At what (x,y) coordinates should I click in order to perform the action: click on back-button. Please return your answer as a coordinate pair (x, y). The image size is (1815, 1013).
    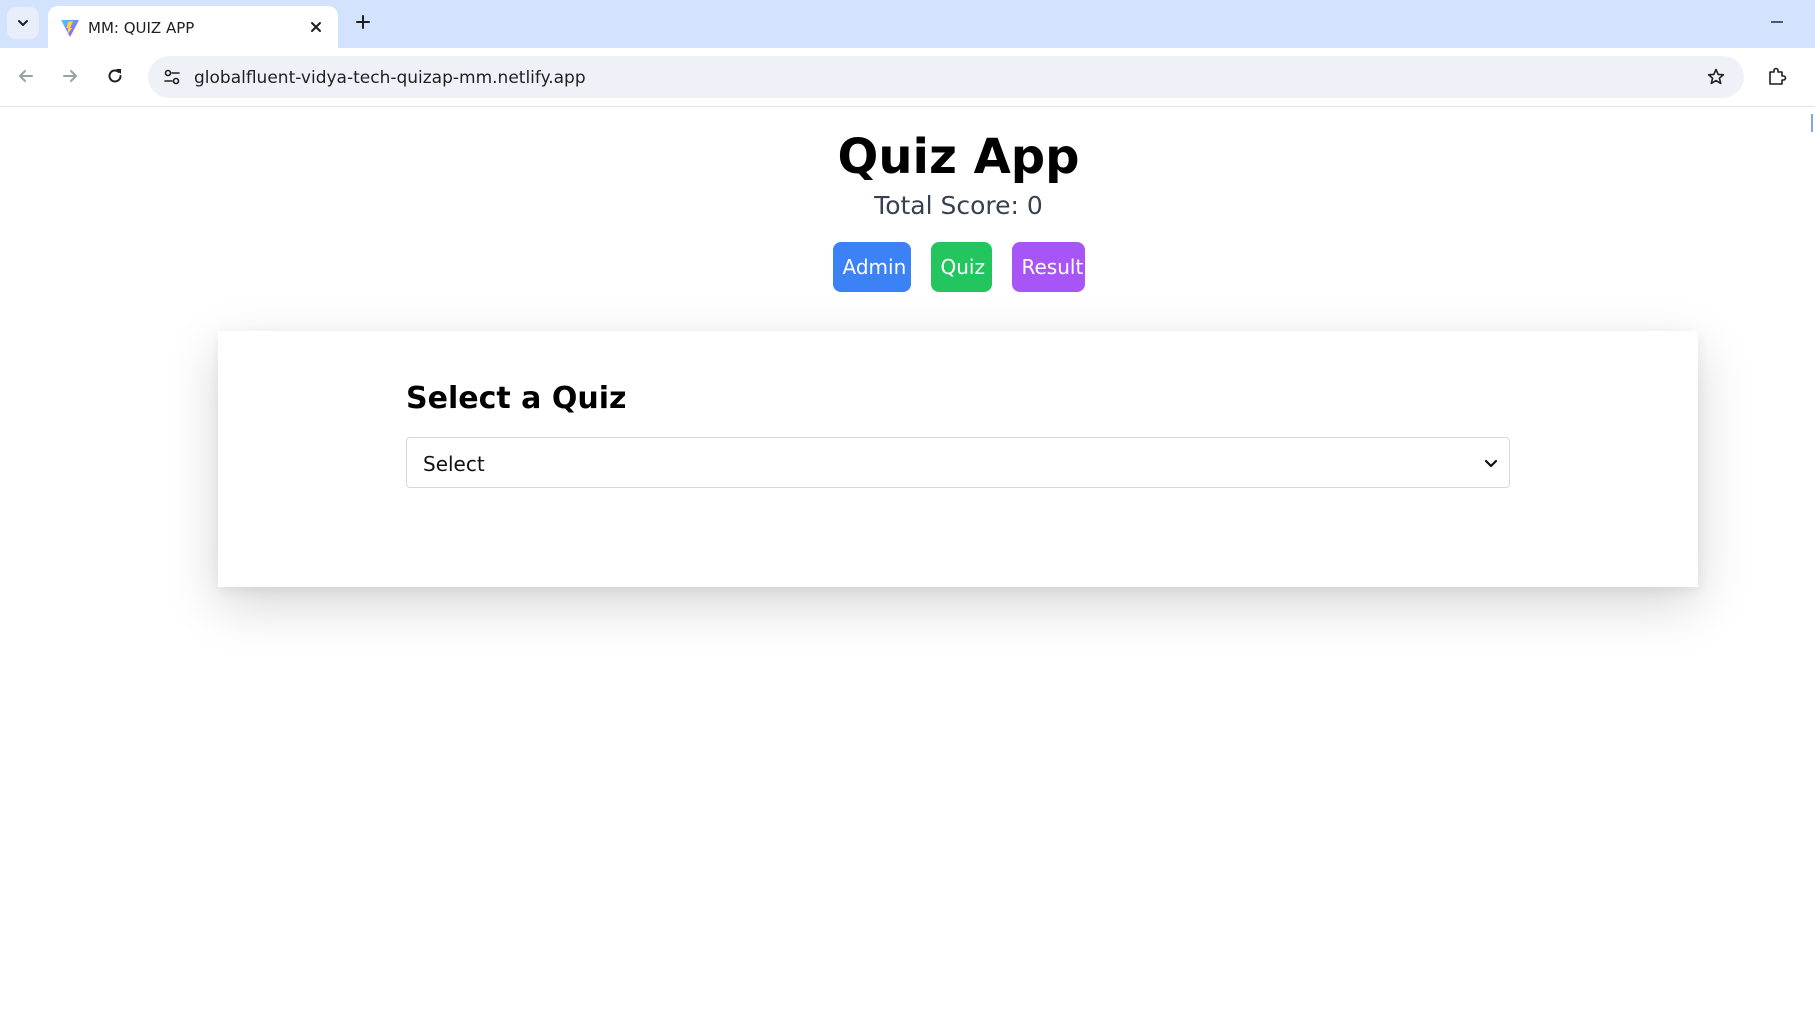
    Looking at the image, I should click on (26, 76).